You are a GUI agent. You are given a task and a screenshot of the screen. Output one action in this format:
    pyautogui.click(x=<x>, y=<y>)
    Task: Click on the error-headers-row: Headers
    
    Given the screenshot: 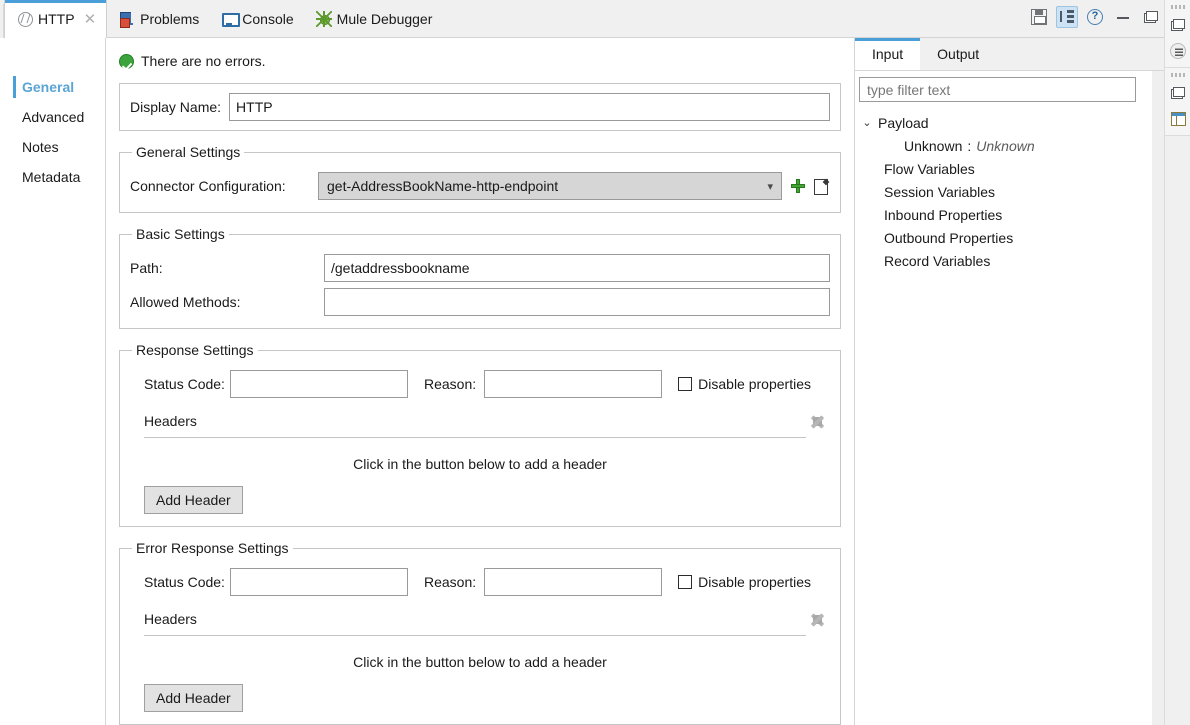 What is the action you would take?
    pyautogui.click(x=480, y=619)
    